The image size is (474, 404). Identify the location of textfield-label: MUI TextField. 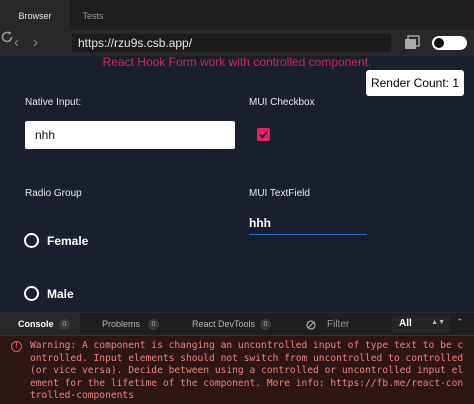
(279, 193).